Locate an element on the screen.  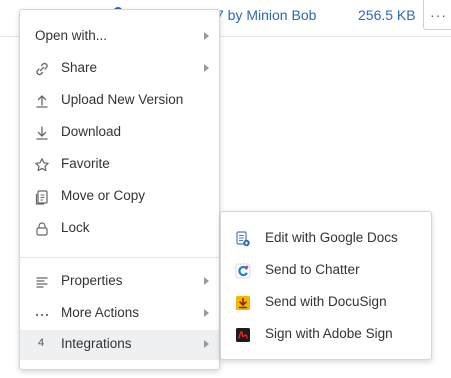
ellipsis-icon: ··· is located at coordinates (438, 15).